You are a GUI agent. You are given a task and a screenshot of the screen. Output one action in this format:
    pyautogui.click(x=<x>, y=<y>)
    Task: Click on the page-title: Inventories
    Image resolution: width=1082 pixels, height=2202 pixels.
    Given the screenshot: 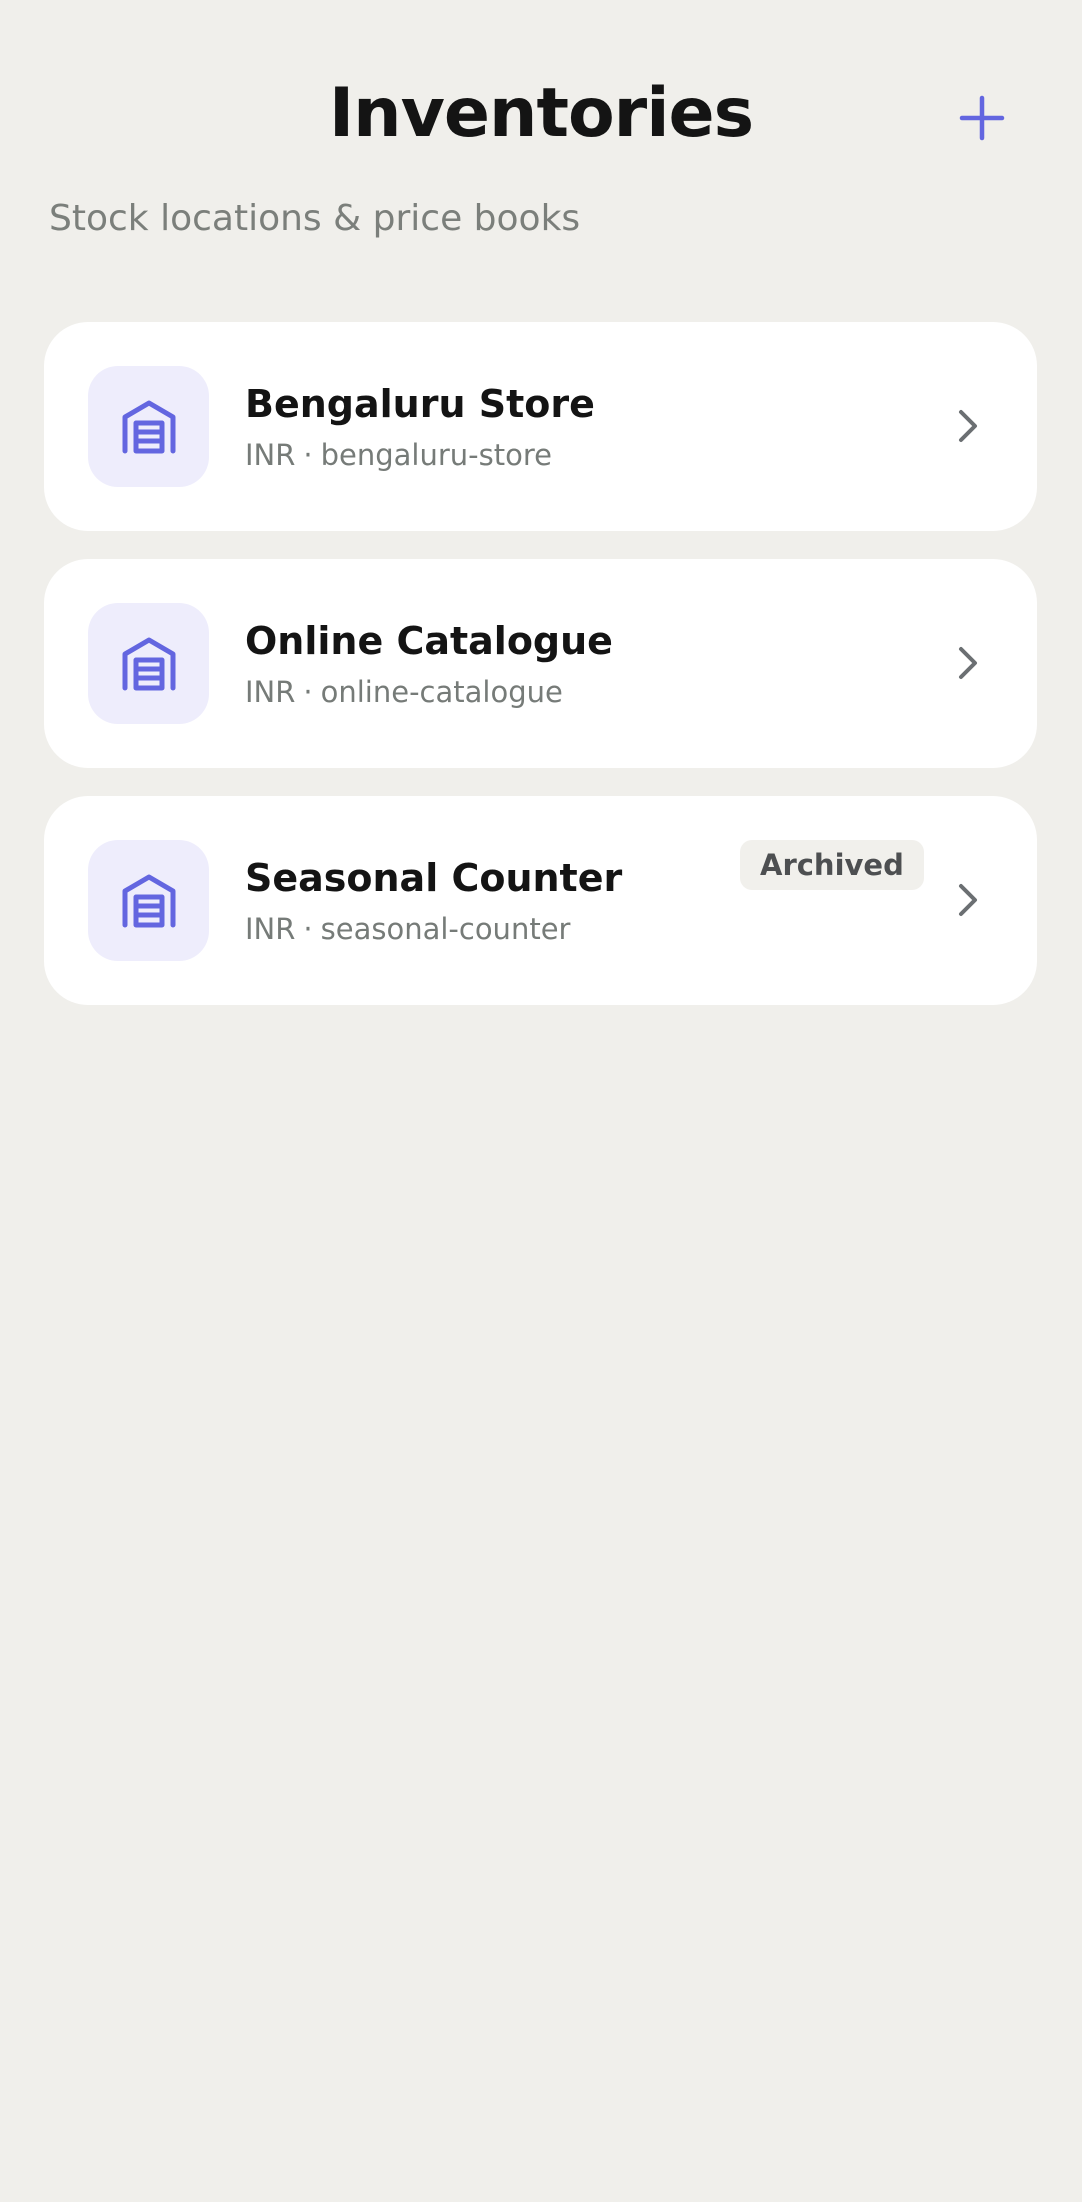 What is the action you would take?
    pyautogui.click(x=541, y=113)
    